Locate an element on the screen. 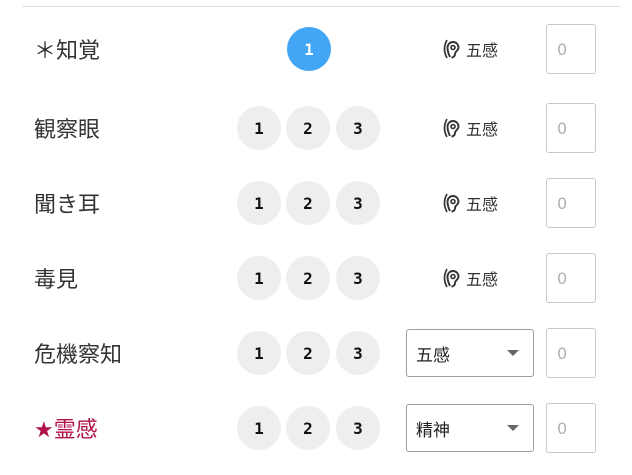  skill-row-observation: 観察眼 1 2 3 五感 is located at coordinates (316, 128).